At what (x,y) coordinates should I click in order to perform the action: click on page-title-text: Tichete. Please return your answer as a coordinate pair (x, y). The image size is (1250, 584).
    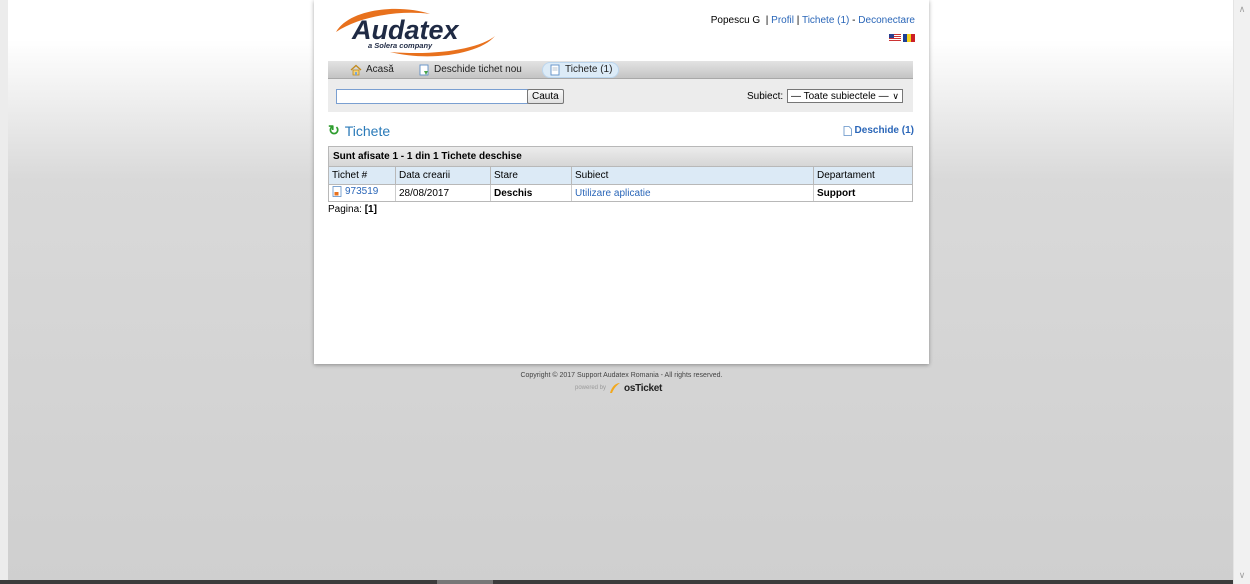
    Looking at the image, I should click on (367, 130).